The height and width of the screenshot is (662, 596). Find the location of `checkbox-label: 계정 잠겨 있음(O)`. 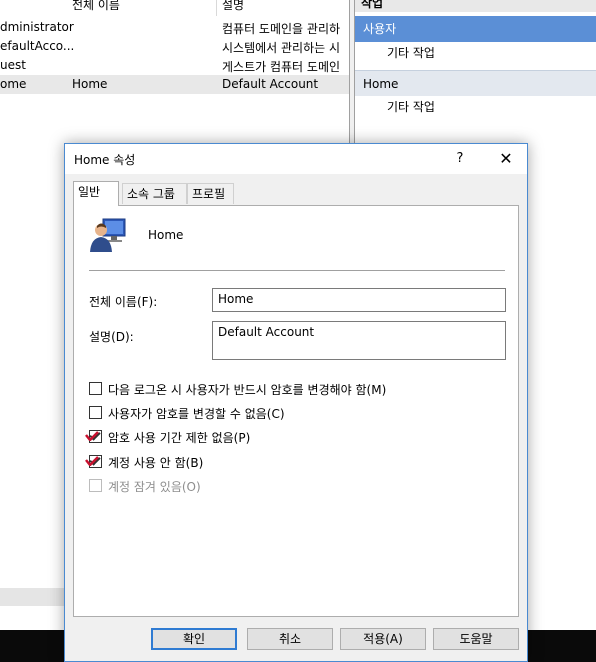

checkbox-label: 계정 잠겨 있음(O) is located at coordinates (154, 487).